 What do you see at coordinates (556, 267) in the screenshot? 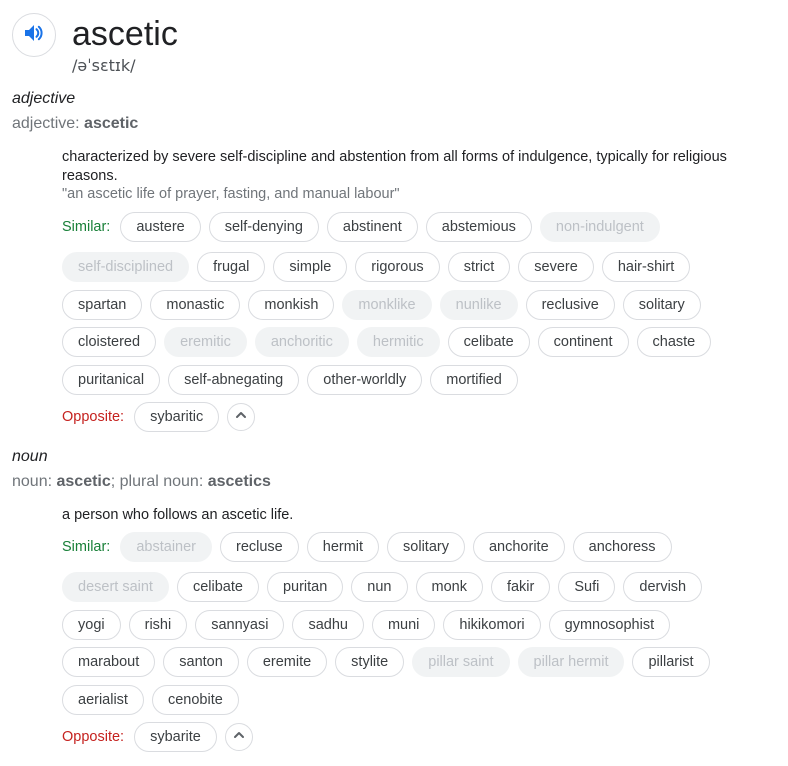
I see `synonym-chip: severe` at bounding box center [556, 267].